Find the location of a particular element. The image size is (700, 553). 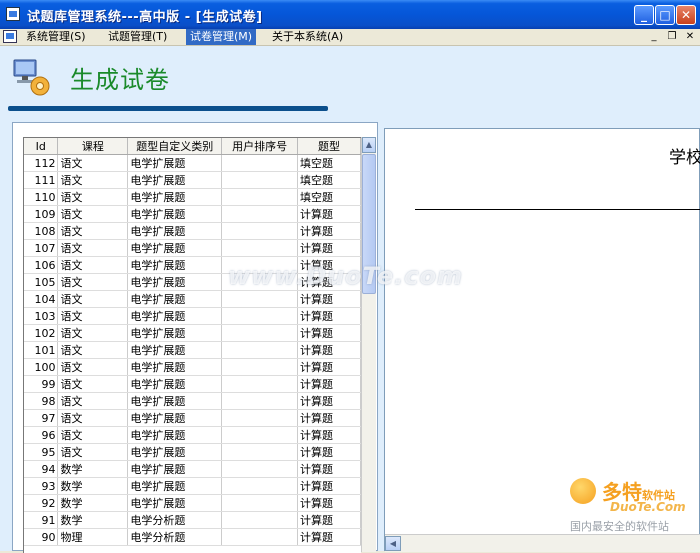

menu-papers: 试卷管理(M) is located at coordinates (221, 37).